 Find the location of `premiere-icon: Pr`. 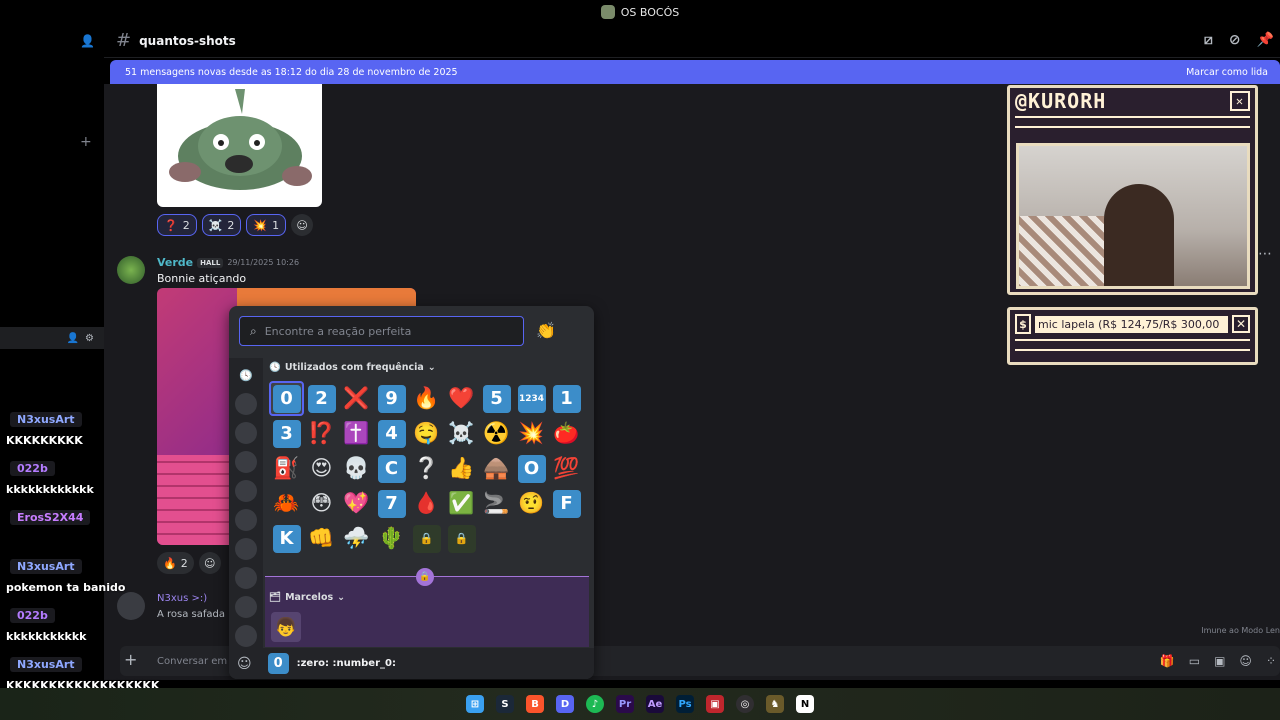

premiere-icon: Pr is located at coordinates (625, 704).